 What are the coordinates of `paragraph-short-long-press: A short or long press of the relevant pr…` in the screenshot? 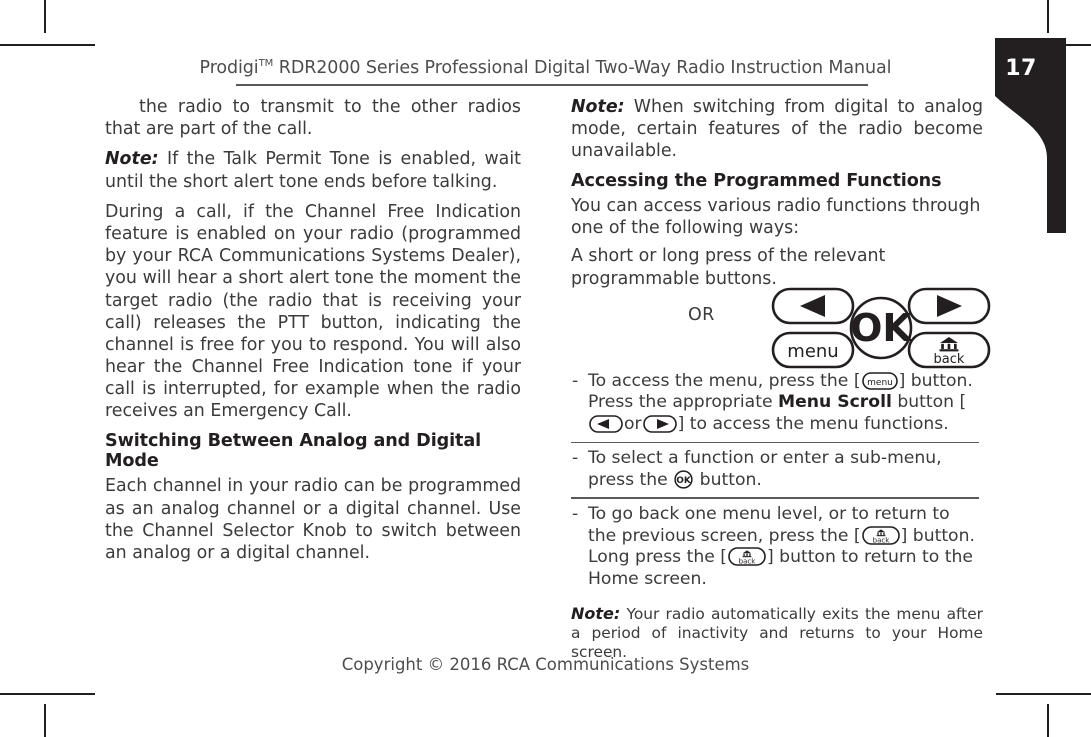 It's located at (728, 267).